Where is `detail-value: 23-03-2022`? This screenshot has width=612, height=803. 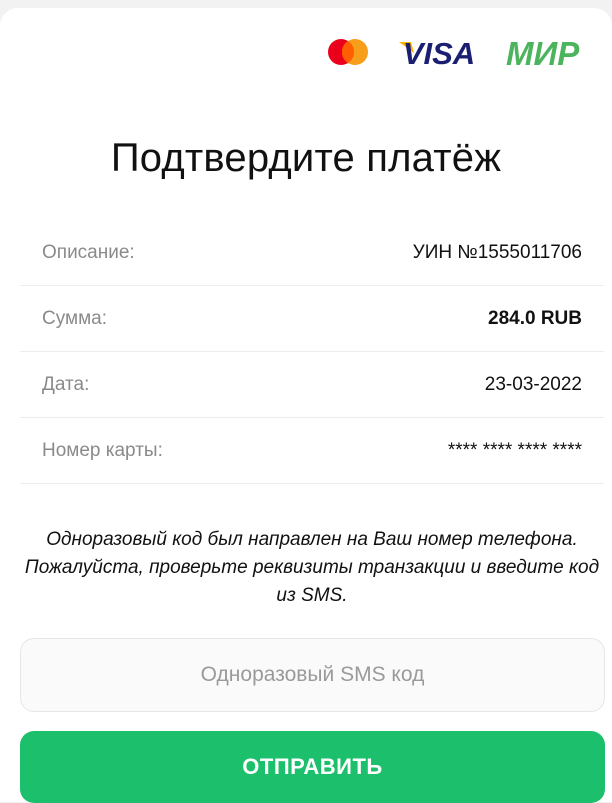 detail-value: 23-03-2022 is located at coordinates (533, 384).